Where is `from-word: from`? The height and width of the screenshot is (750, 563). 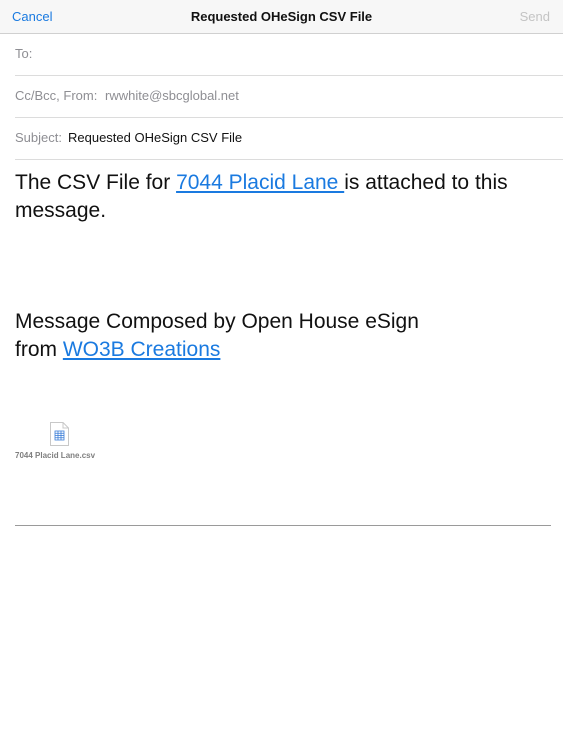
from-word: from is located at coordinates (39, 349).